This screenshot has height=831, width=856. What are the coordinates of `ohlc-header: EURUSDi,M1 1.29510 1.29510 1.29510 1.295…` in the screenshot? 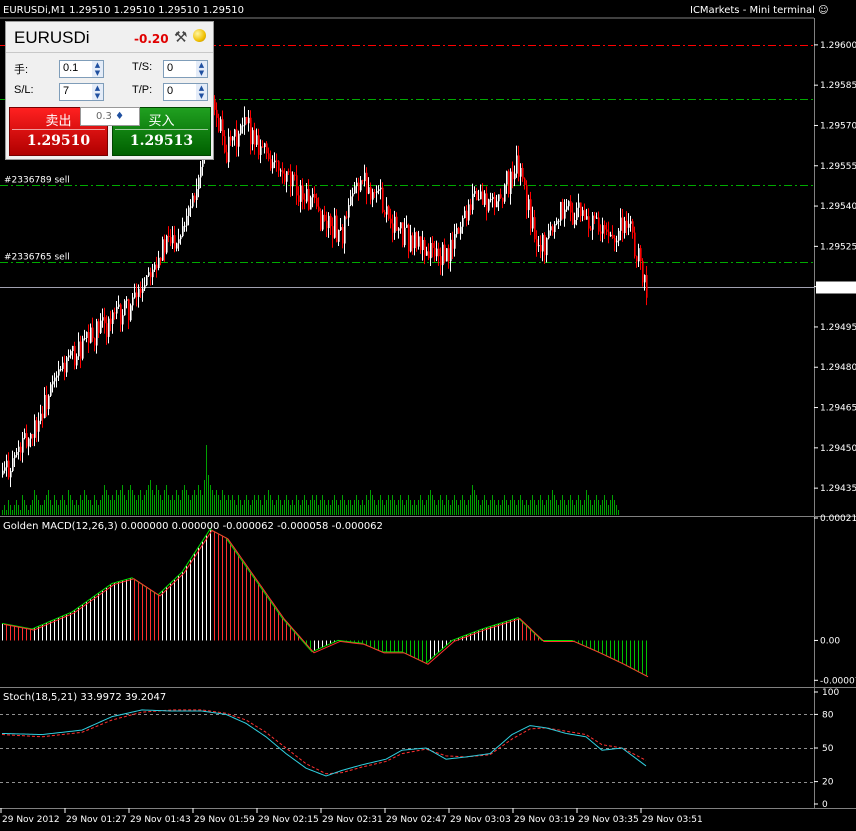 It's located at (124, 10).